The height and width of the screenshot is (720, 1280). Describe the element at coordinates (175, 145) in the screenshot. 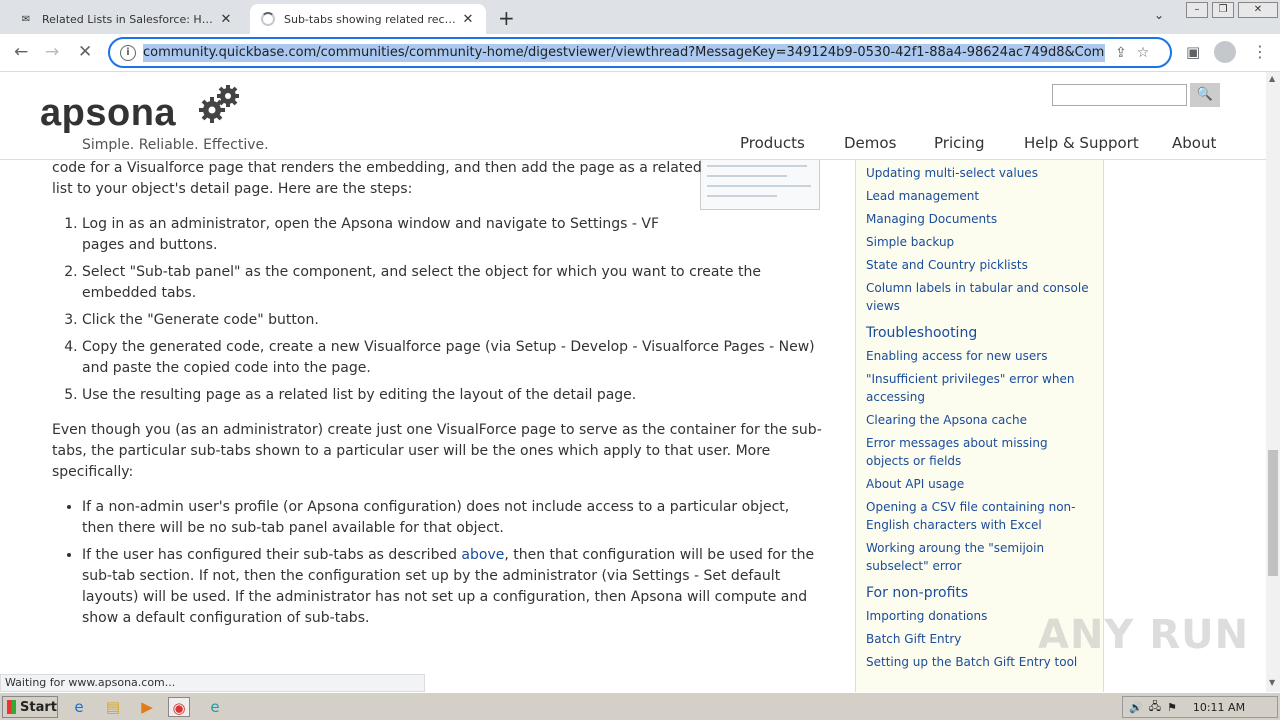

I see `tagline: Simple. Reliable. Effective.` at that location.